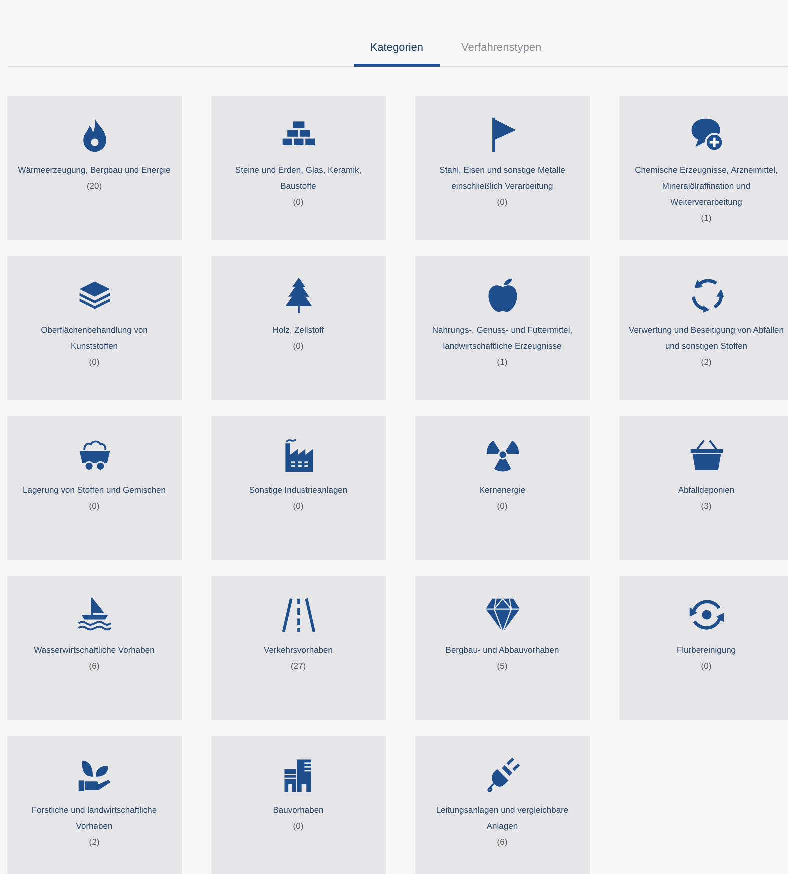  What do you see at coordinates (298, 178) in the screenshot?
I see `category-label: Steine und Erden, Glas, Keramik, Baustoffe` at bounding box center [298, 178].